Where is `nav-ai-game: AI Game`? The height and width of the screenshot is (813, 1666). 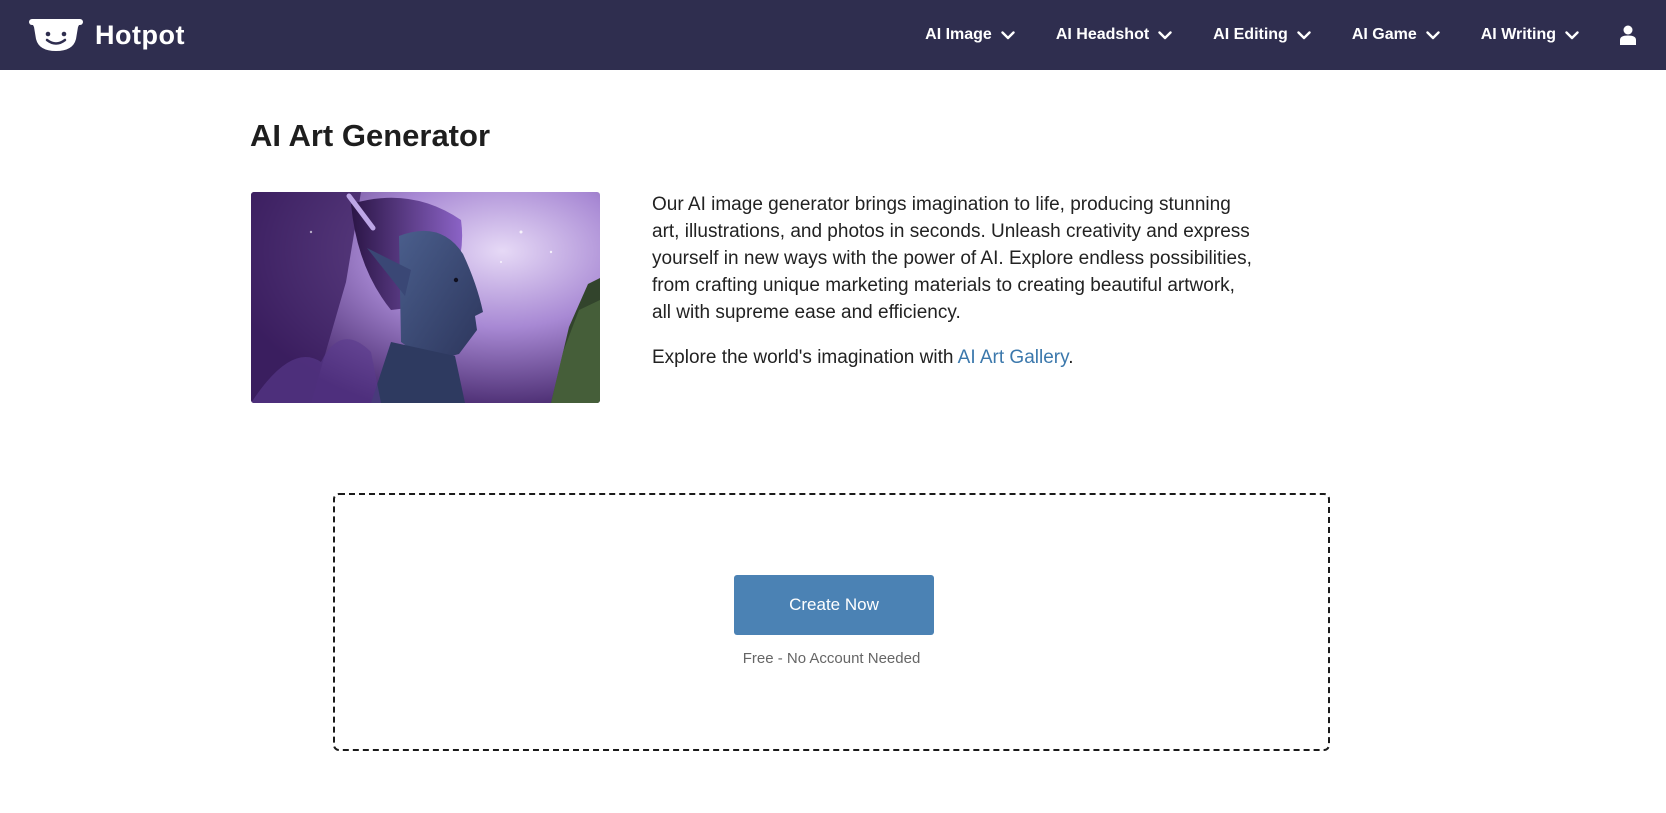
nav-ai-game: AI Game is located at coordinates (1396, 35).